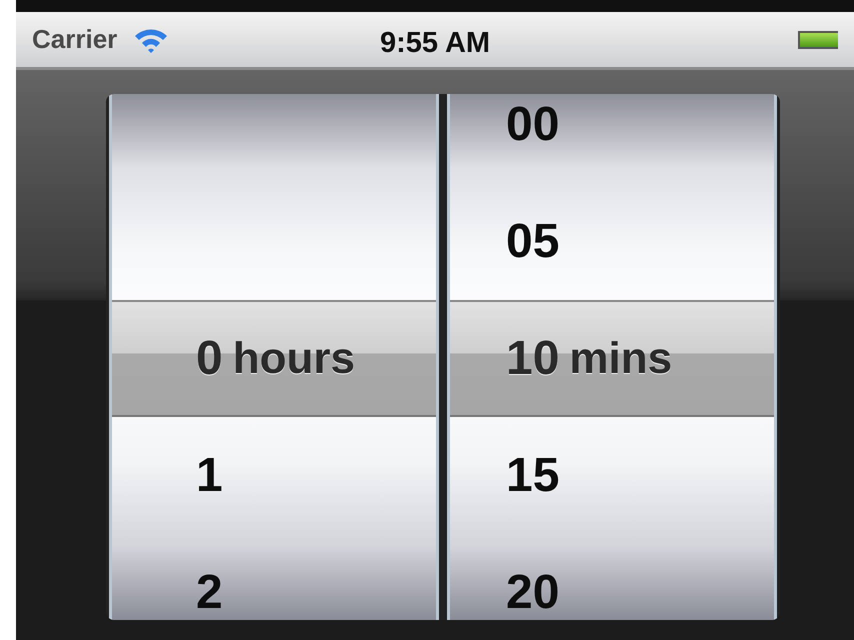 The image size is (854, 640). What do you see at coordinates (209, 588) in the screenshot?
I see `picker-value: 2` at bounding box center [209, 588].